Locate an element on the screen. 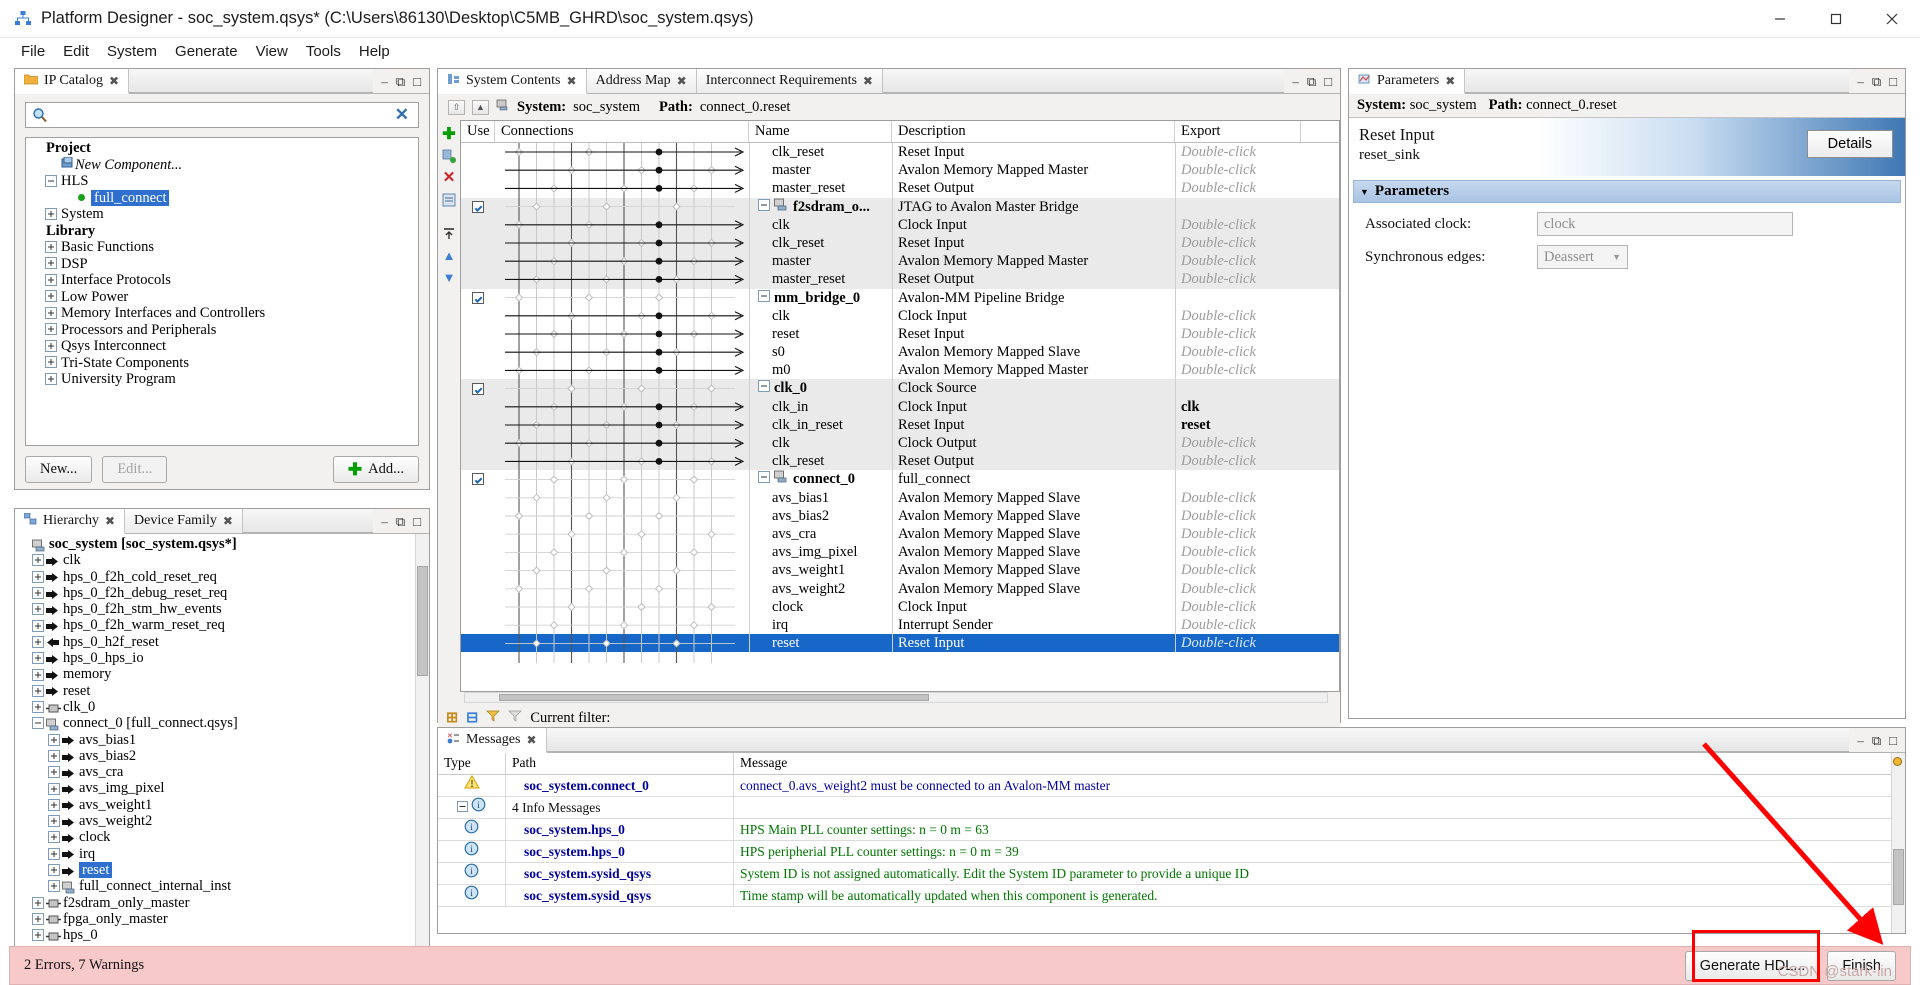  hierarchy-tree-item: avs_weight2 is located at coordinates (222, 821).